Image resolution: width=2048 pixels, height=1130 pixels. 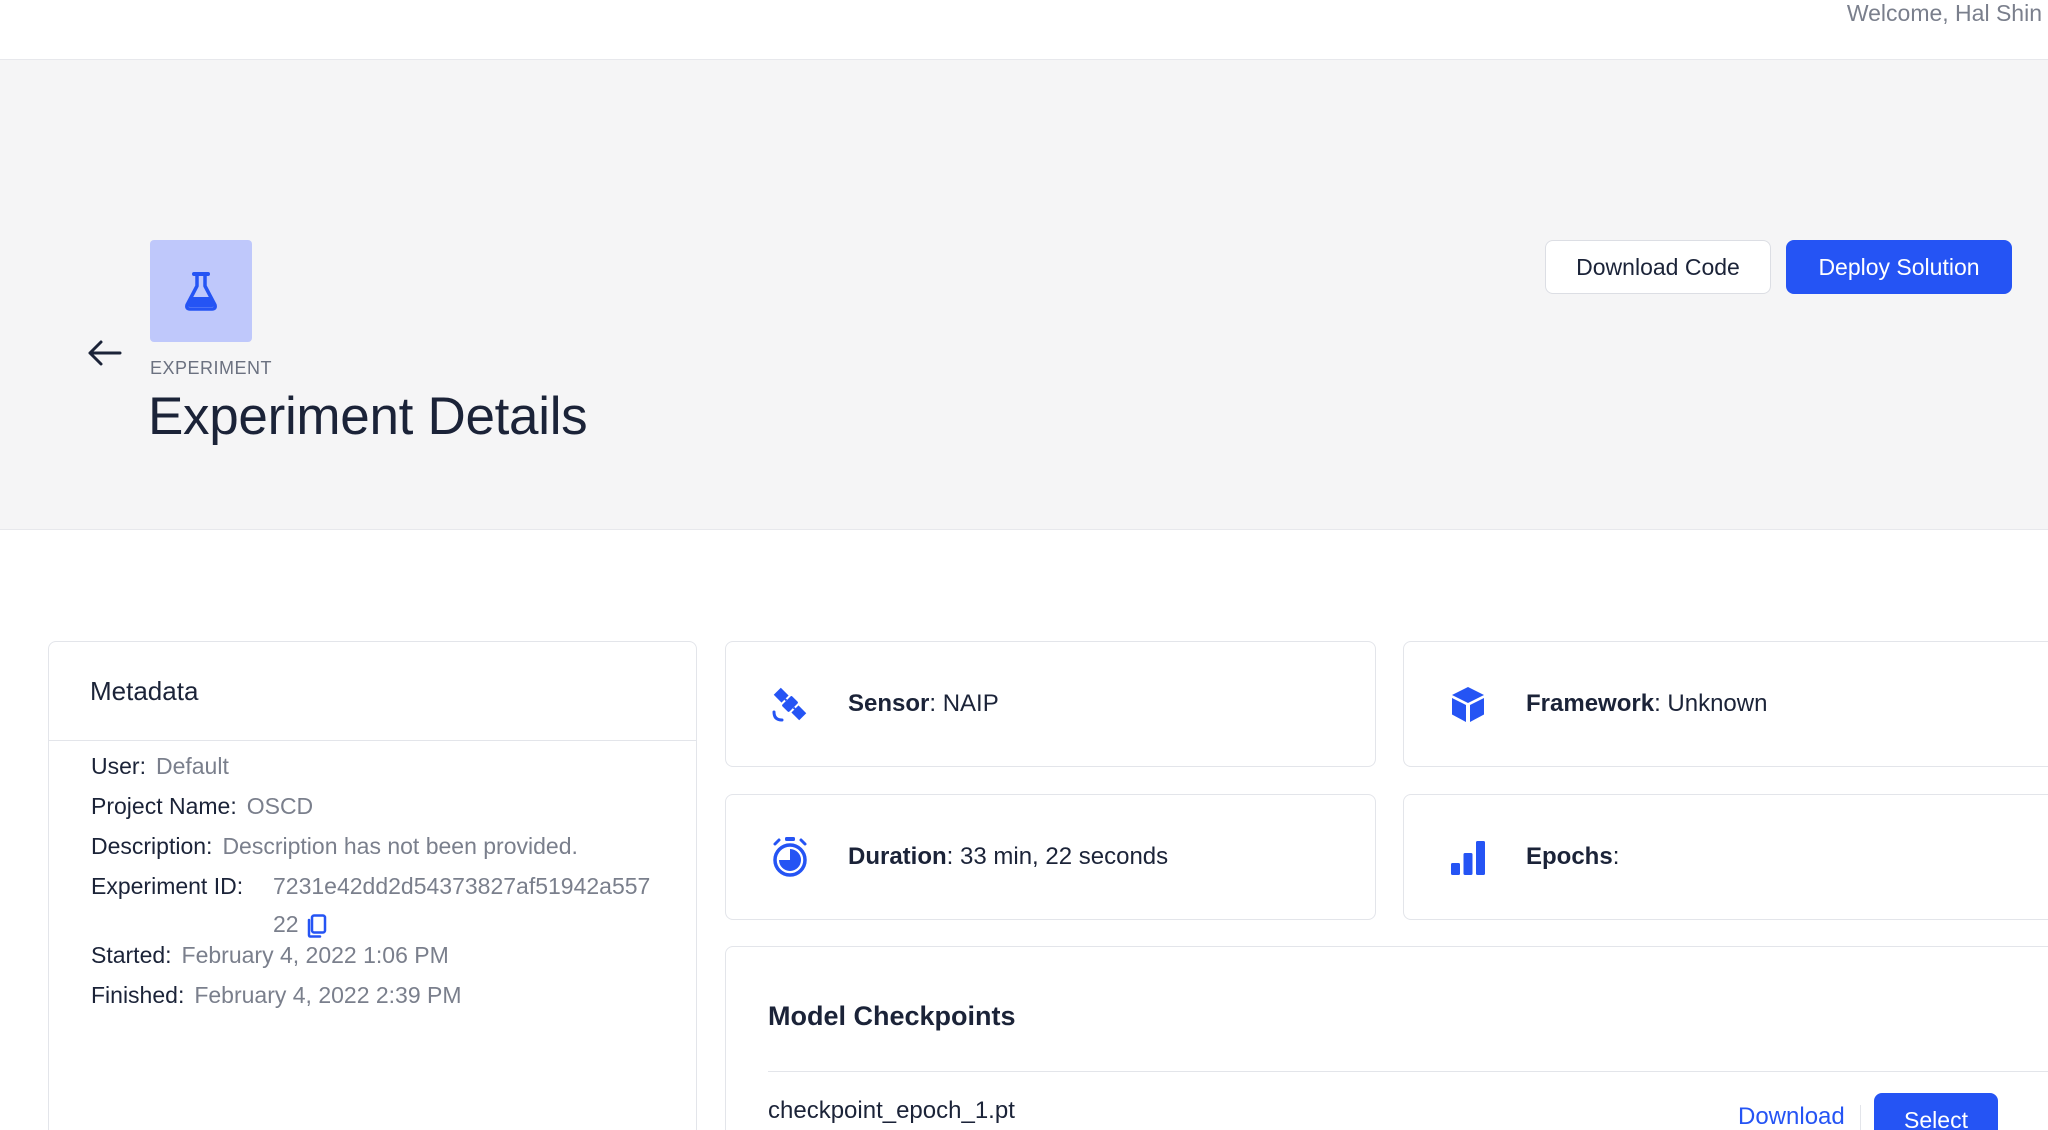 What do you see at coordinates (400, 846) in the screenshot?
I see `meta-value: Description has not been provided.` at bounding box center [400, 846].